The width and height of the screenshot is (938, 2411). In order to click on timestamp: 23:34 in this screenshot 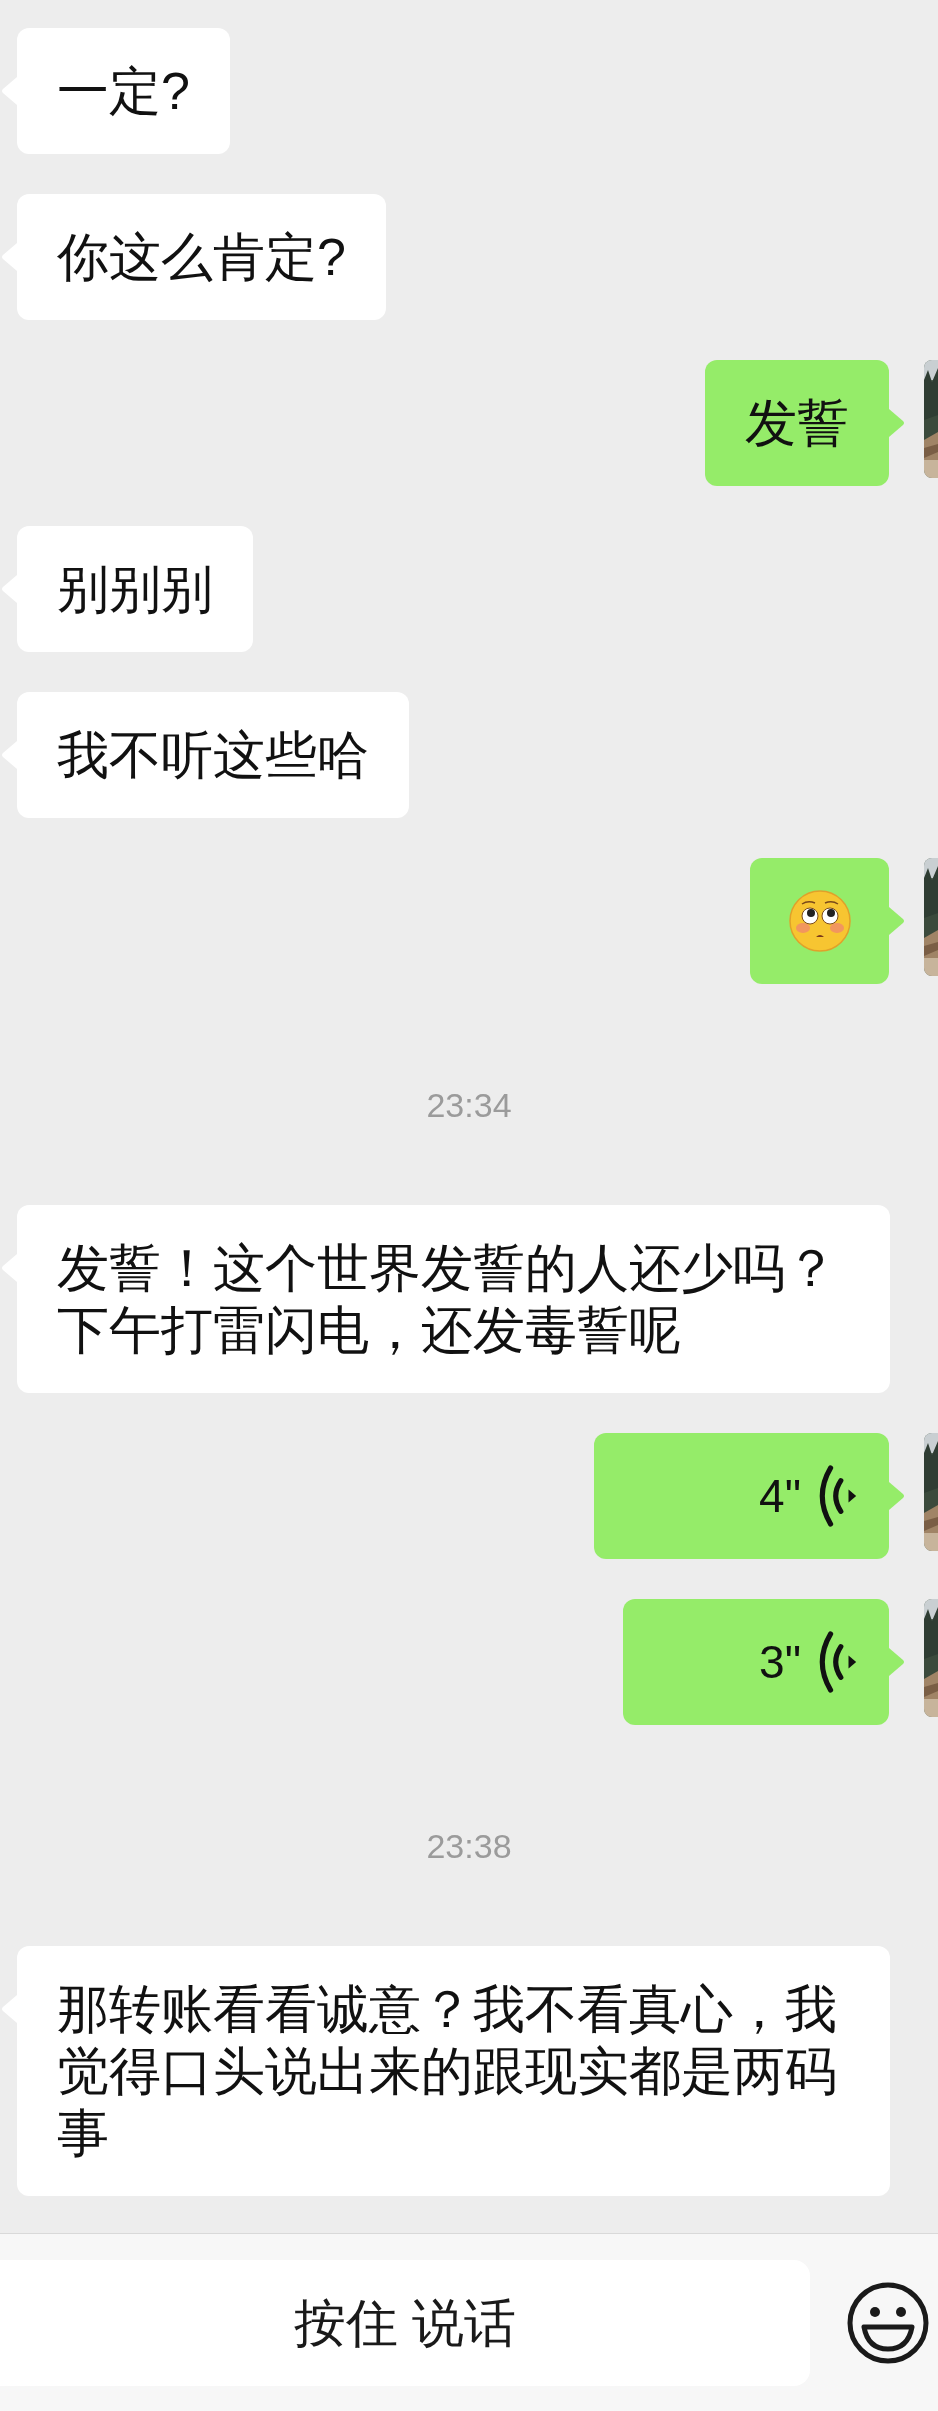, I will do `click(469, 1105)`.